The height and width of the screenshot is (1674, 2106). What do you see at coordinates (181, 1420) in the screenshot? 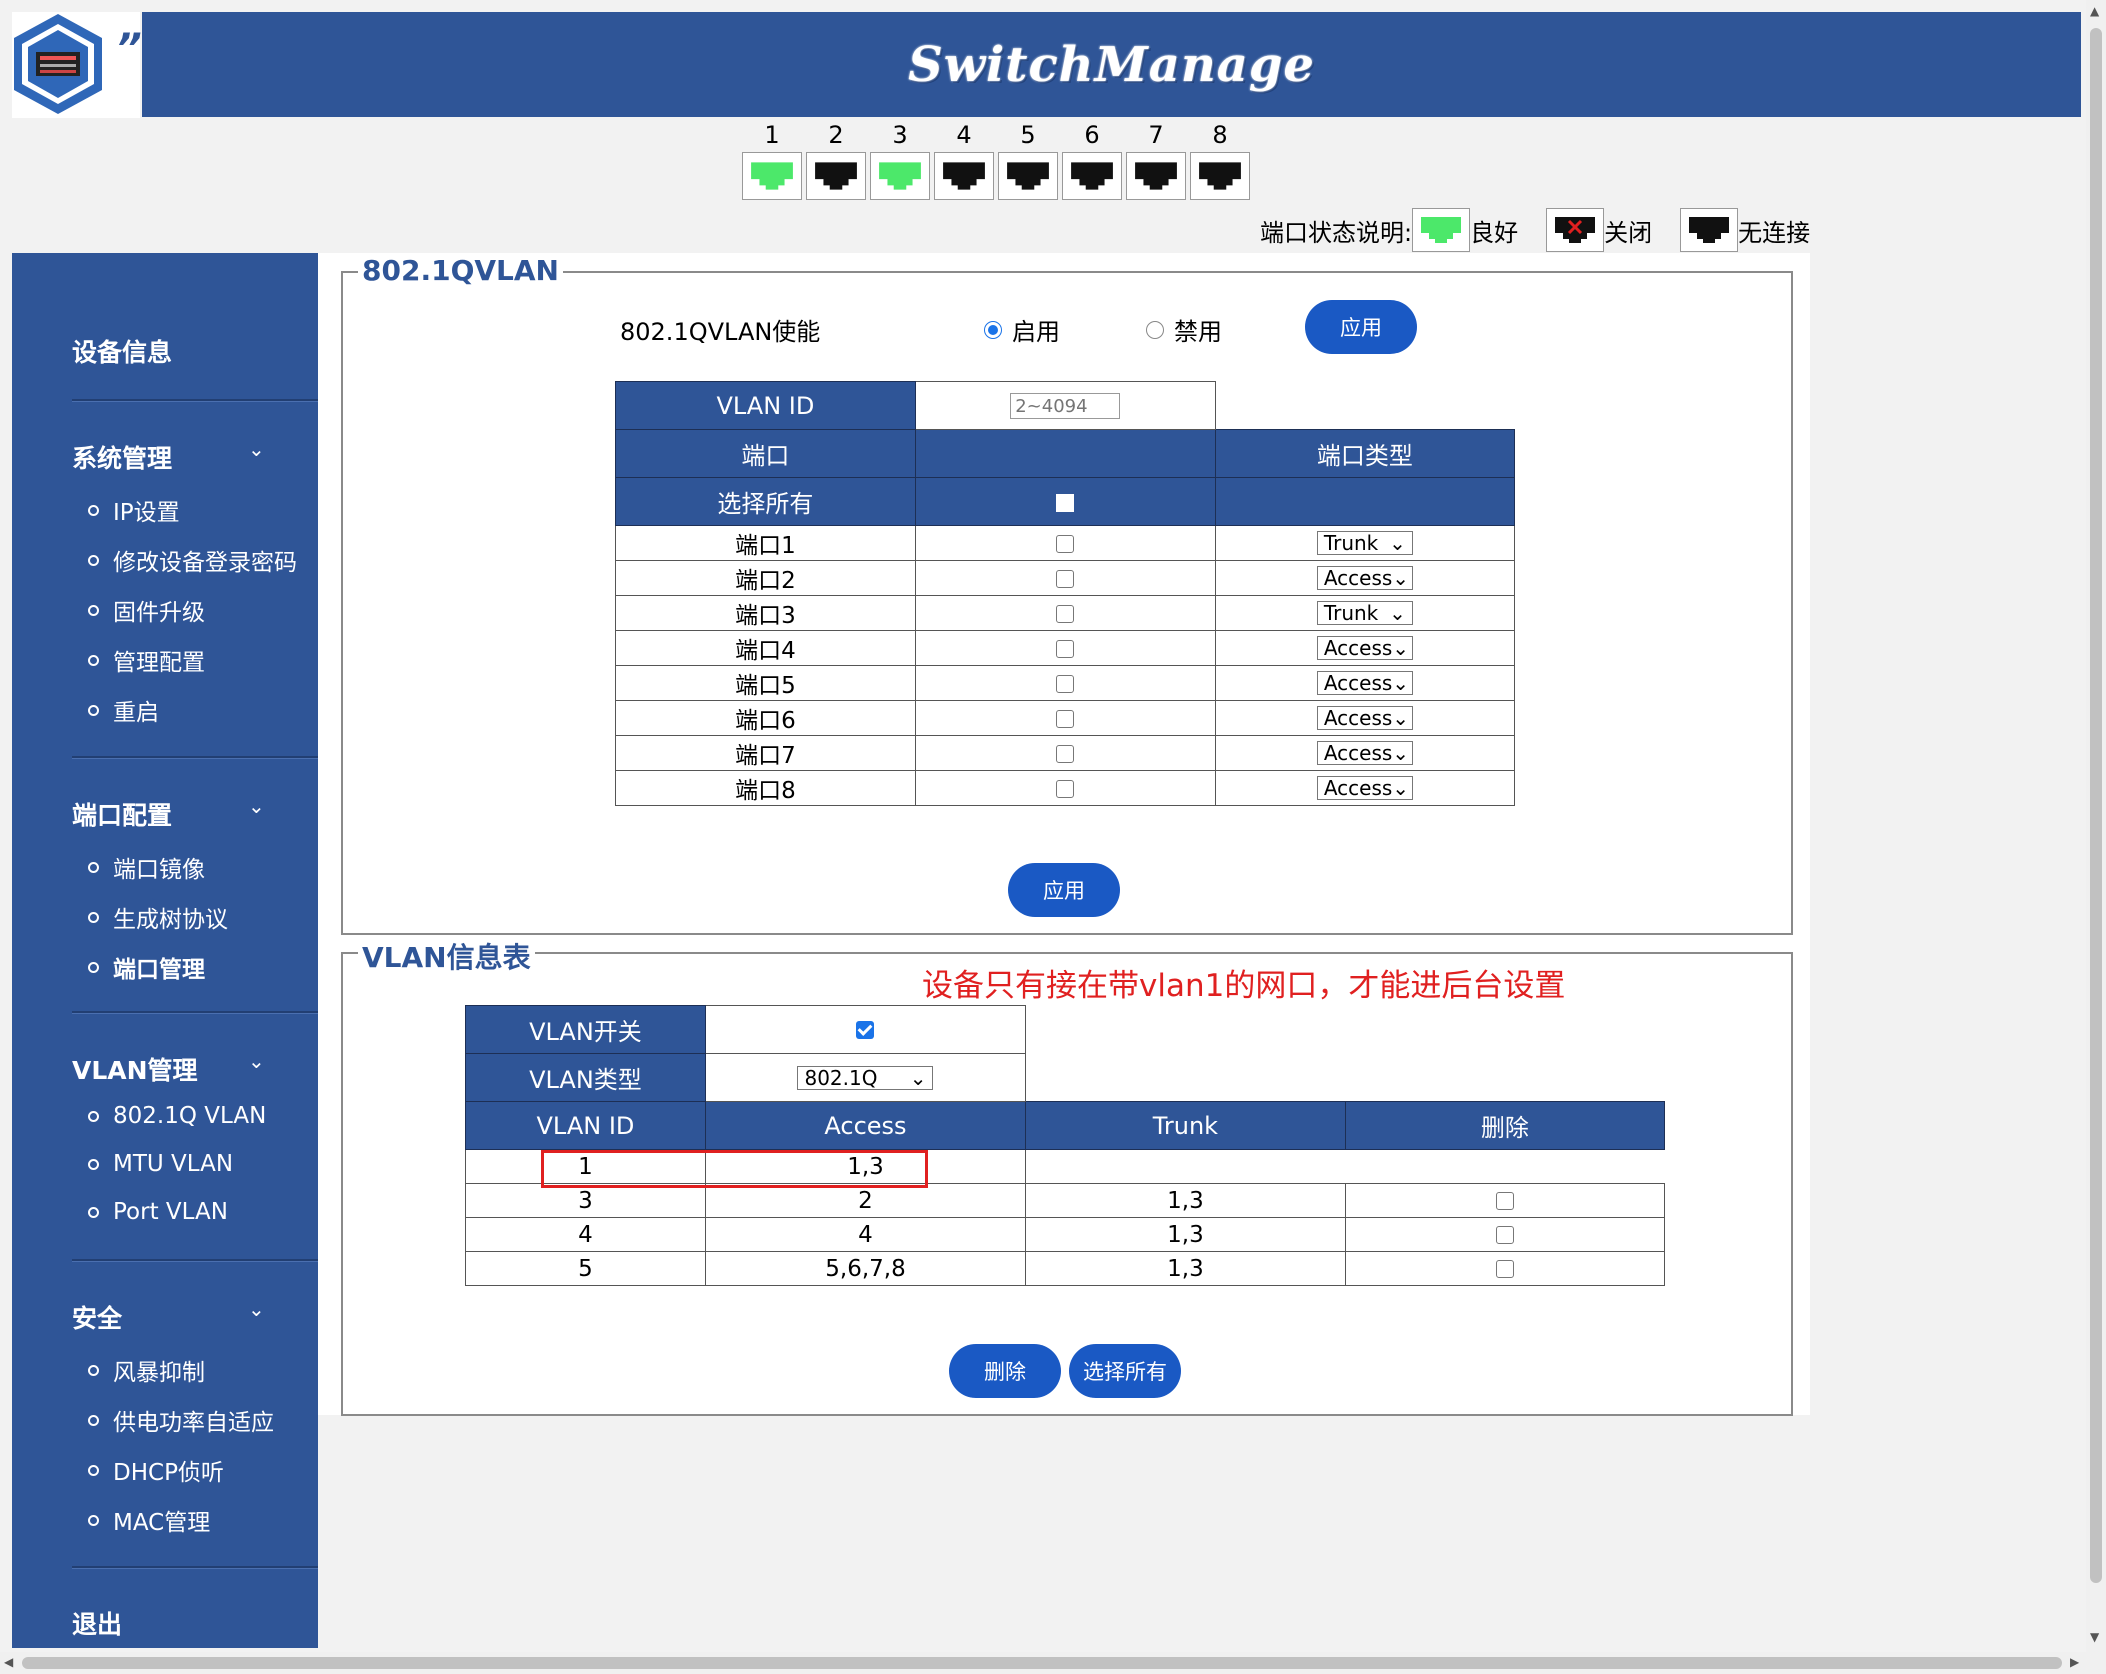
I see `menu-item-poe-adaptive: 供电功率自适应` at bounding box center [181, 1420].